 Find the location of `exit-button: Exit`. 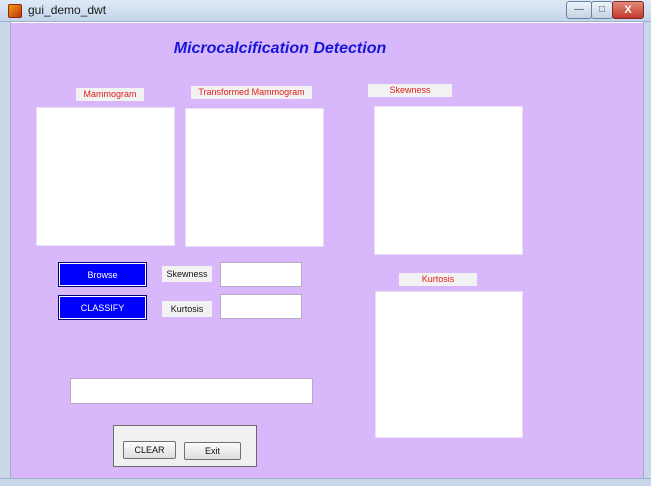

exit-button: Exit is located at coordinates (212, 451).